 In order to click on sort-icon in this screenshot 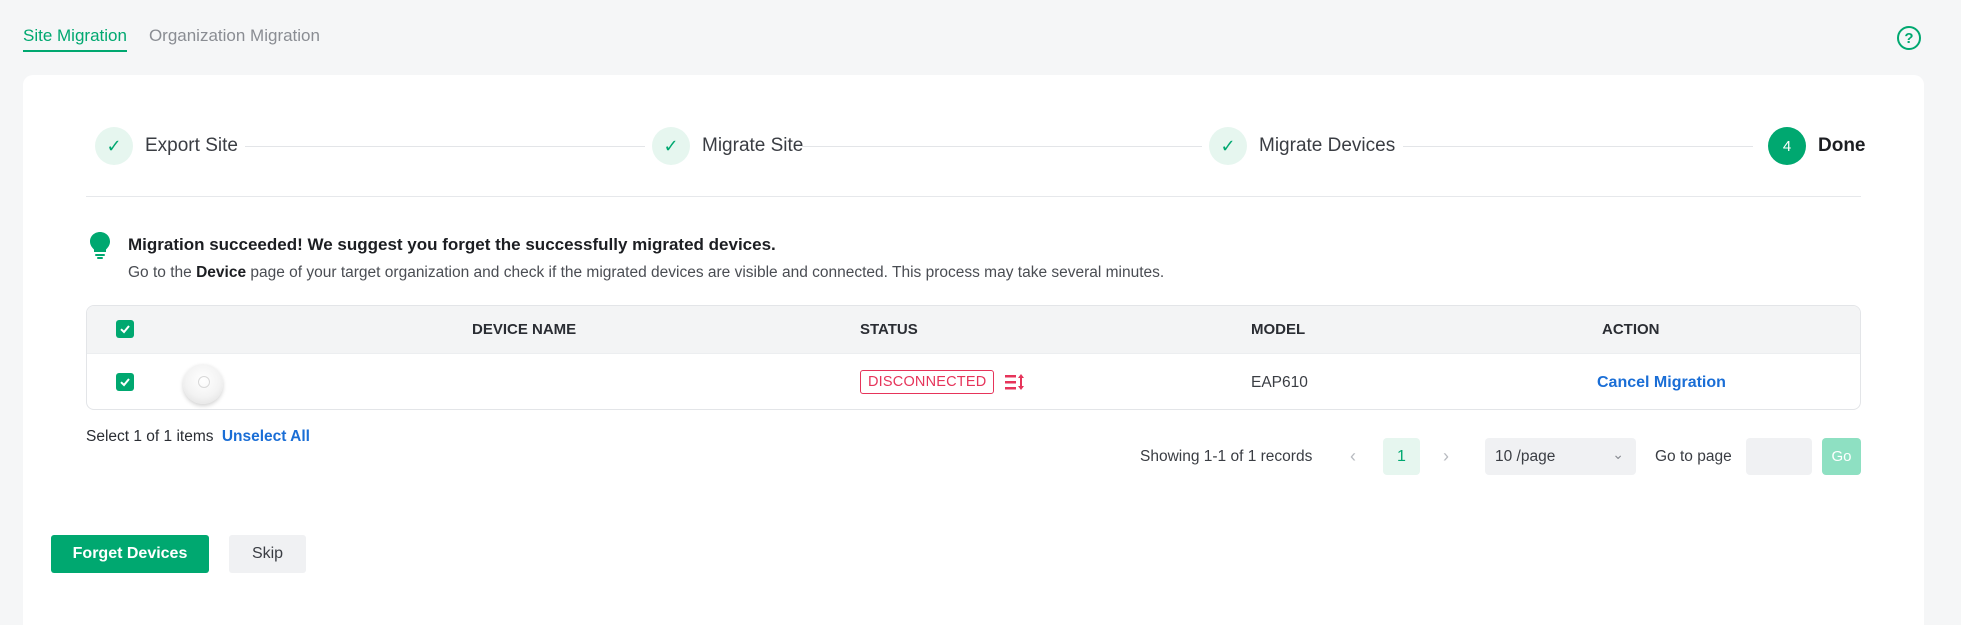, I will do `click(1015, 382)`.